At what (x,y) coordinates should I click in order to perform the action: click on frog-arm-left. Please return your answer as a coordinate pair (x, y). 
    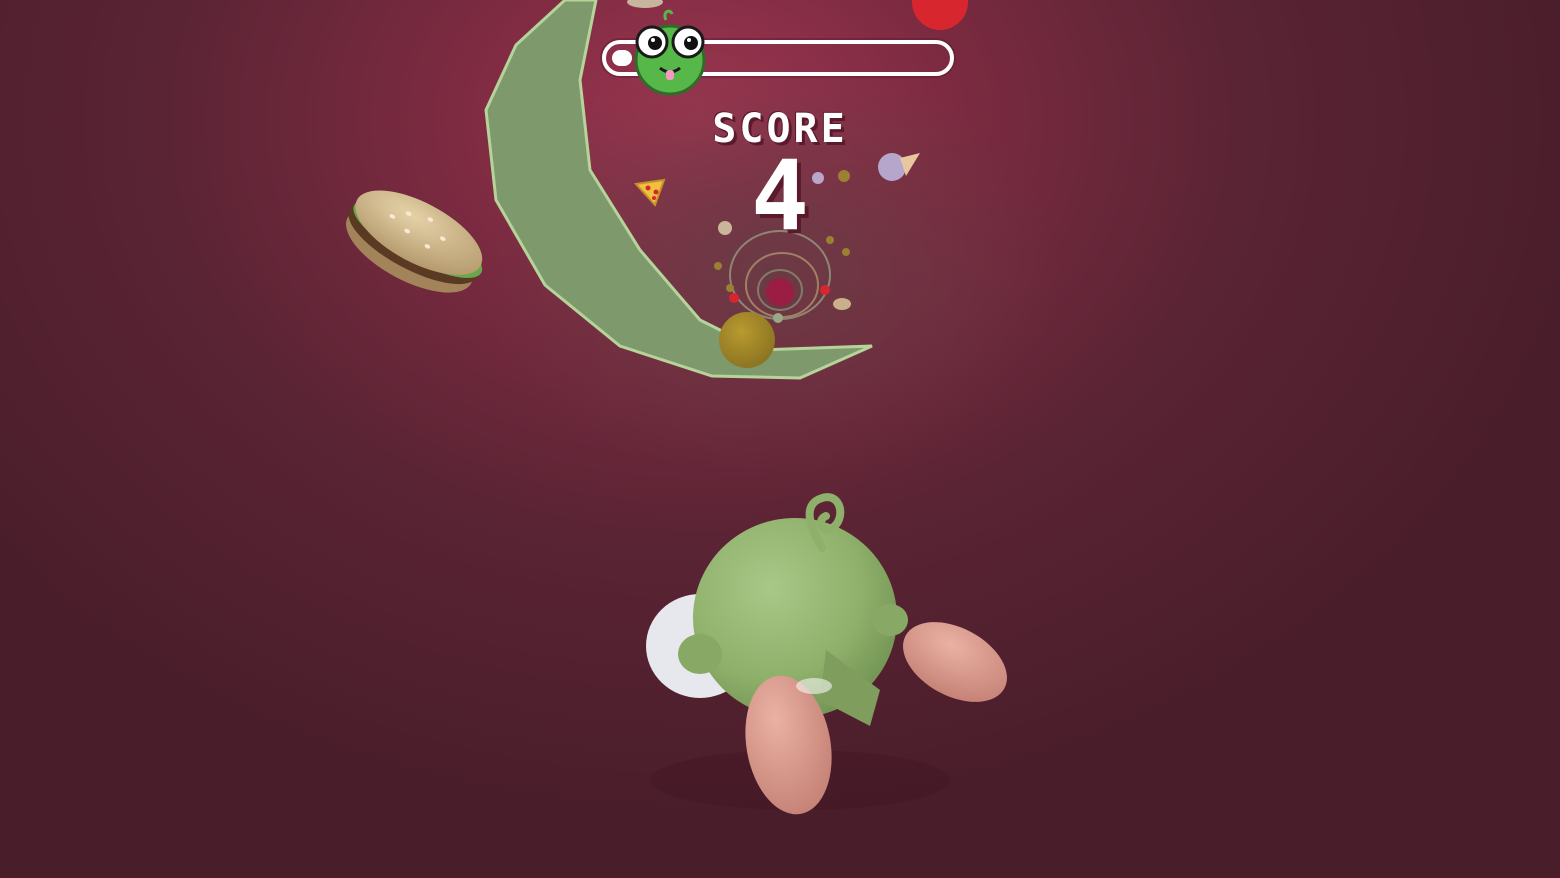
    Looking at the image, I should click on (700, 654).